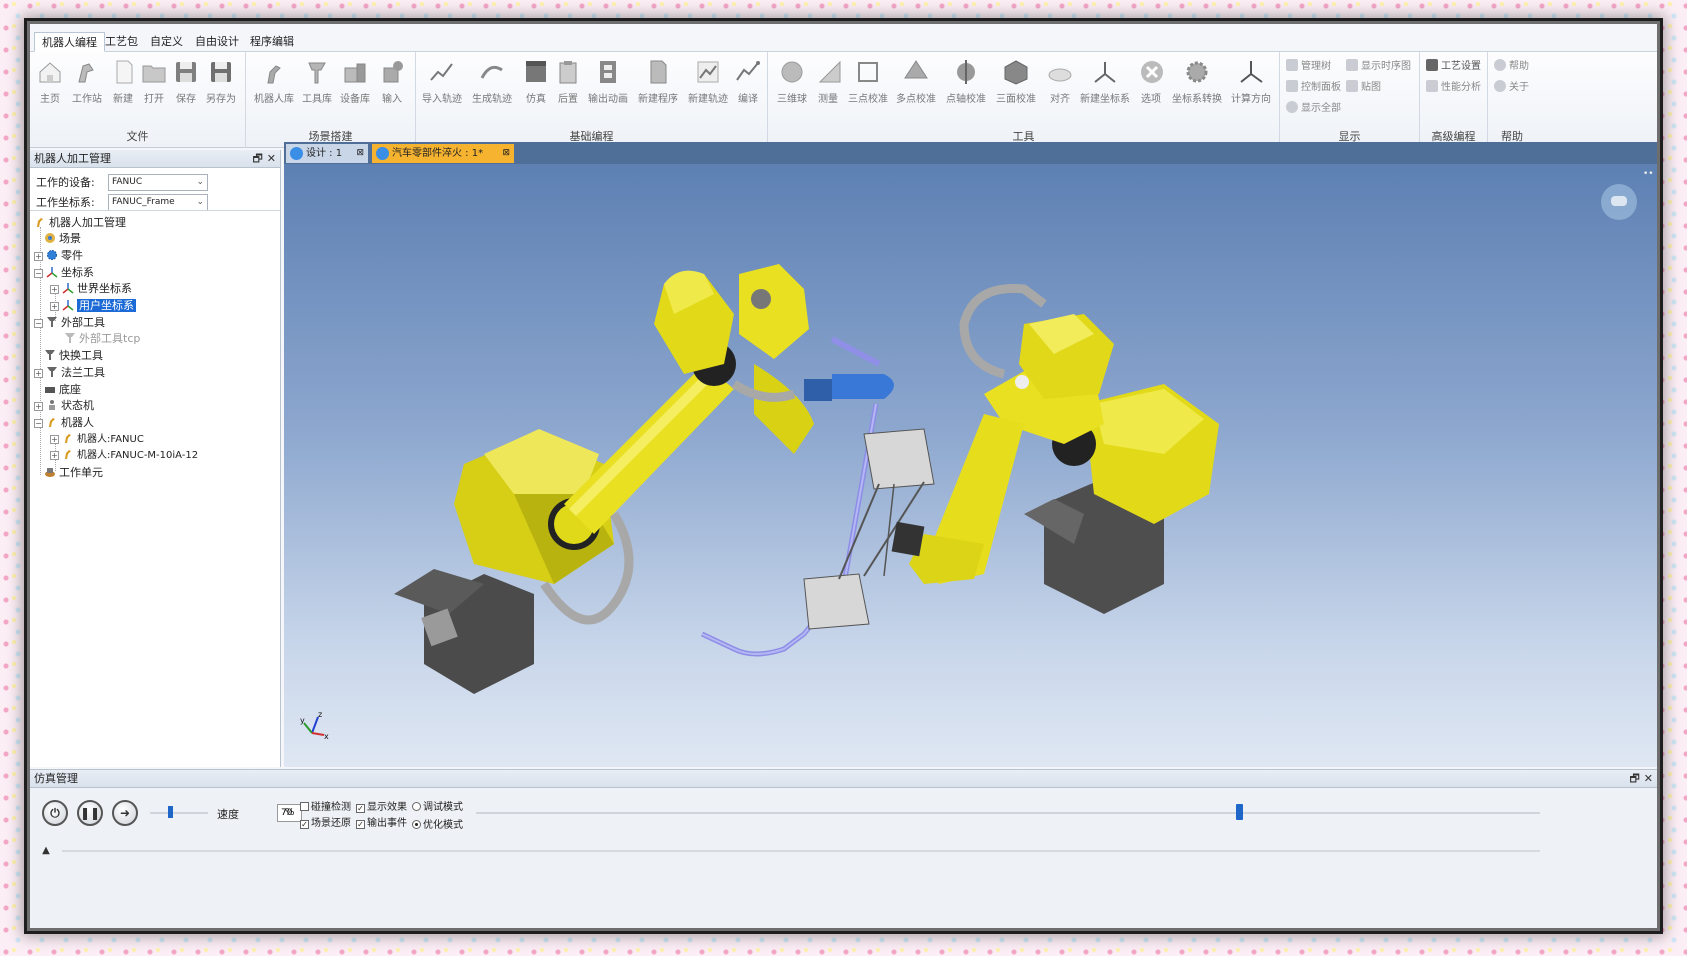  I want to click on tree-node-base: 底座, so click(62, 390).